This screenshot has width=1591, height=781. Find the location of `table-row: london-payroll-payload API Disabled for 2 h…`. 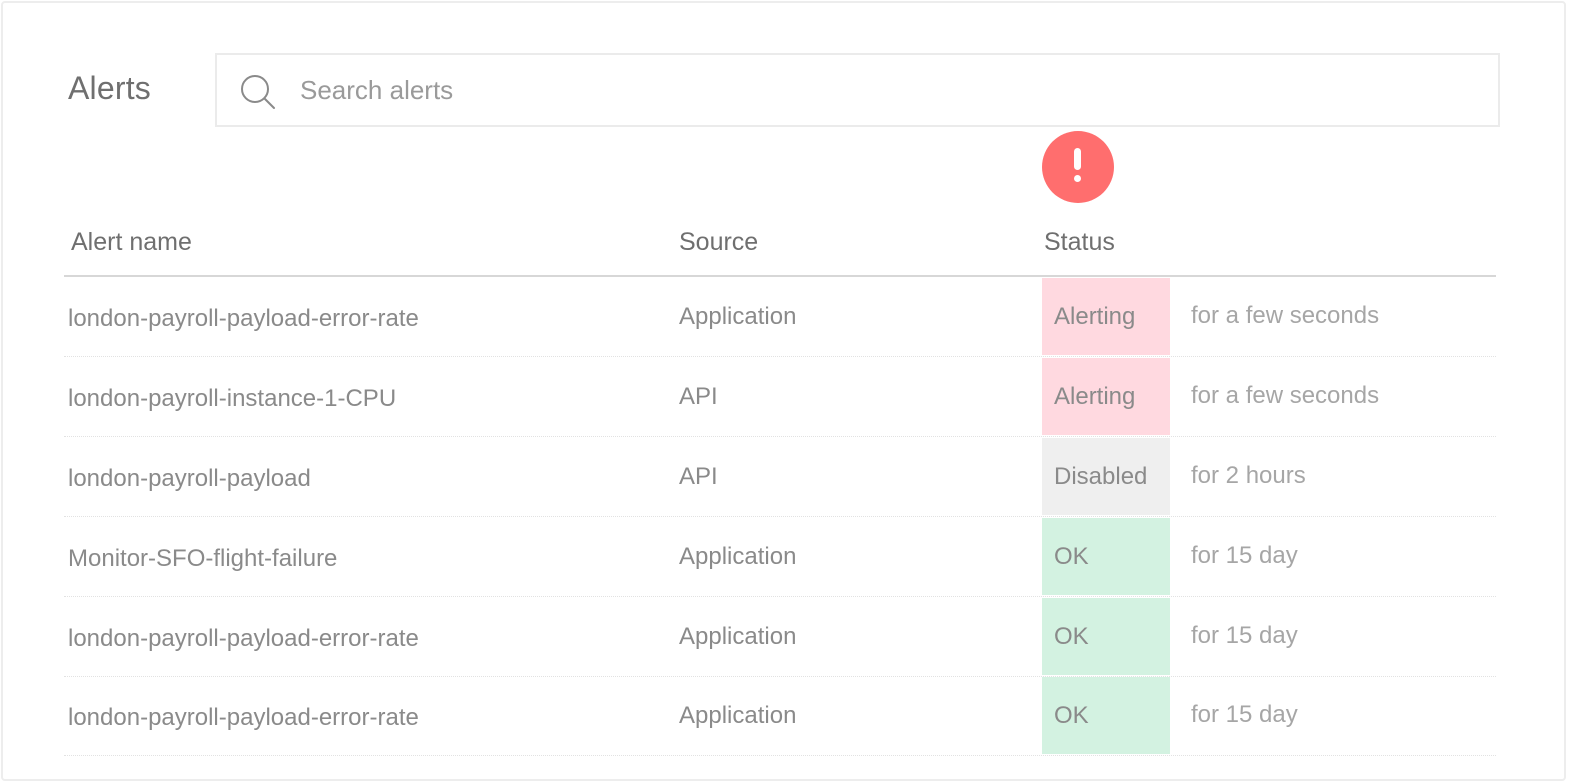

table-row: london-payroll-payload API Disabled for 2 h… is located at coordinates (795, 477).